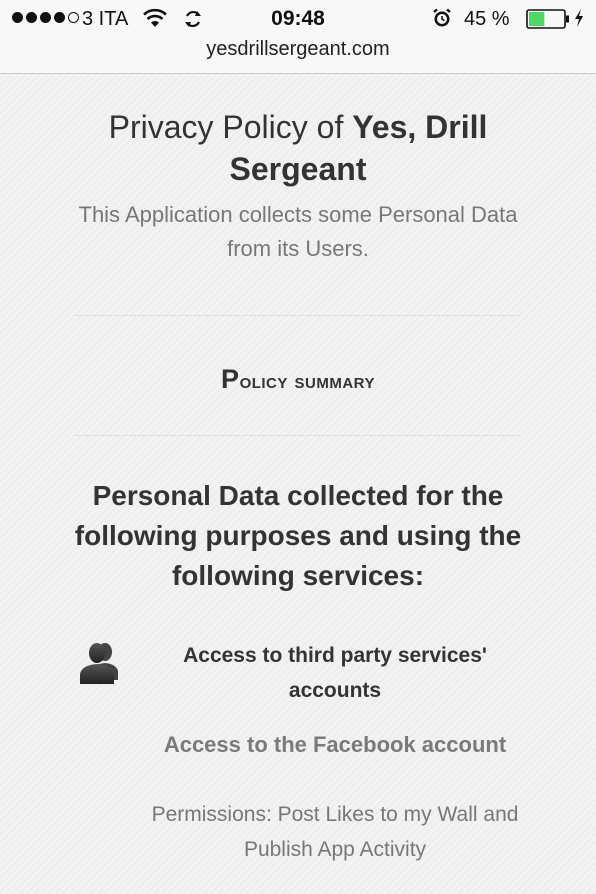 The width and height of the screenshot is (596, 894). I want to click on battery-icon, so click(547, 19).